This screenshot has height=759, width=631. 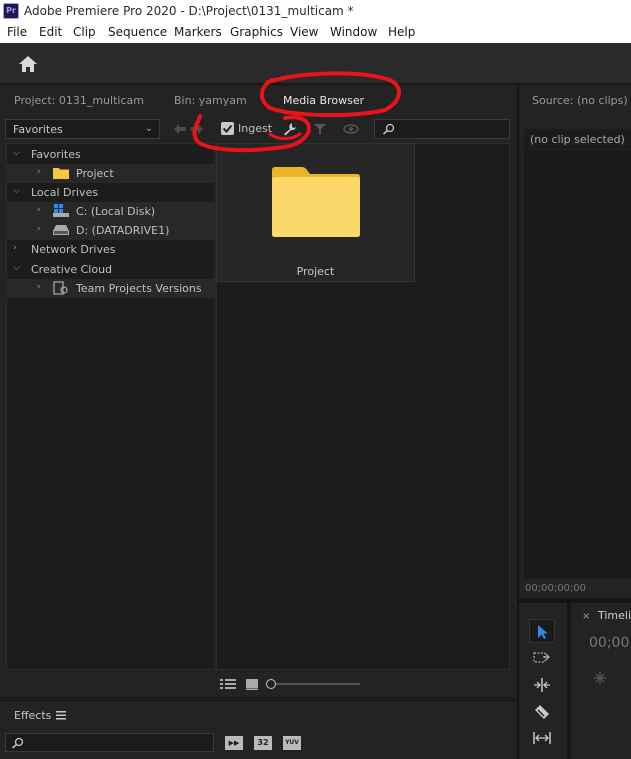 I want to click on red-annotation-overlay, so click(x=296, y=112).